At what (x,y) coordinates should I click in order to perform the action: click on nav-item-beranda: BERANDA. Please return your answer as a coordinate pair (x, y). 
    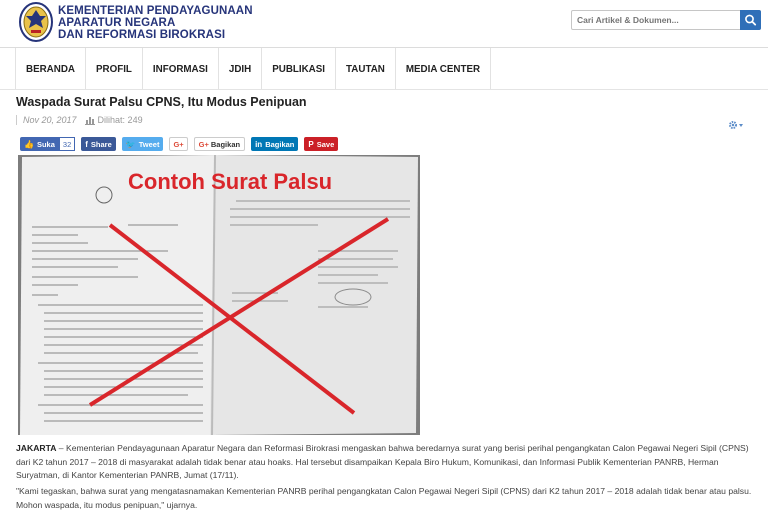
    Looking at the image, I should click on (50, 69).